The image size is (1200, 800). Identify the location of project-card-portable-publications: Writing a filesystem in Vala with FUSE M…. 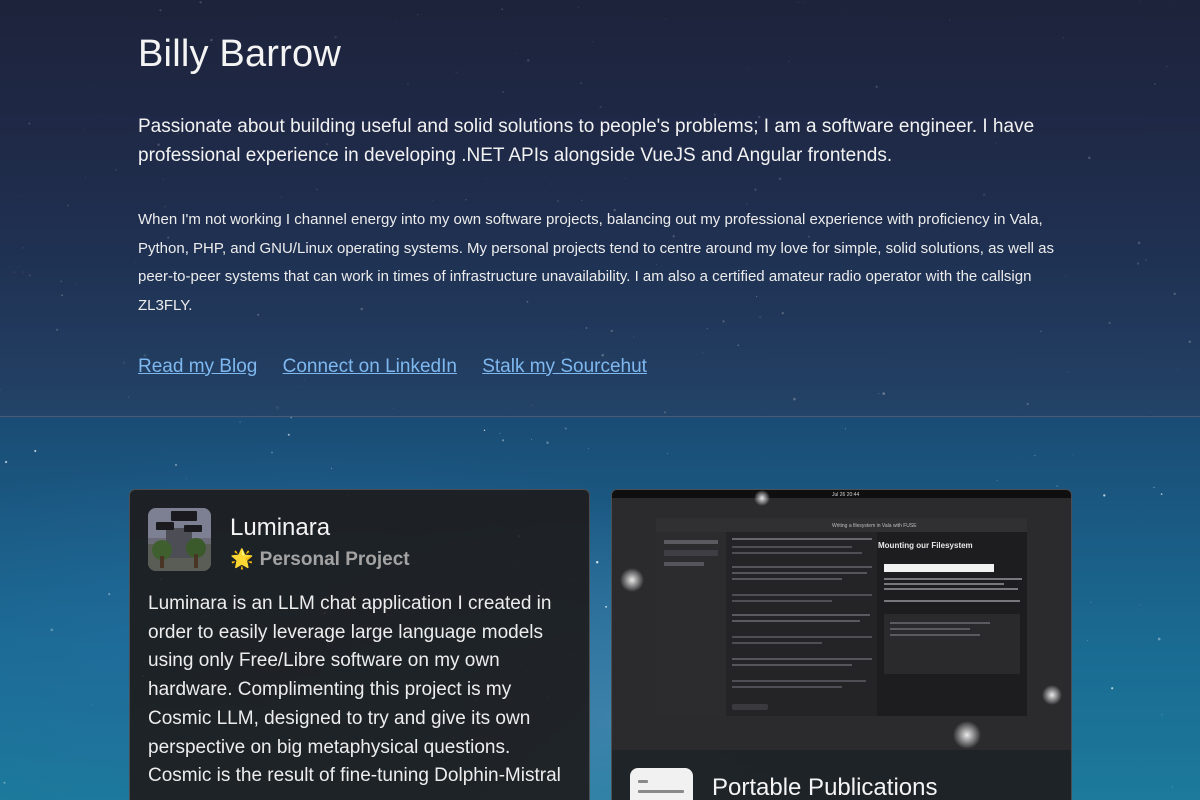
(841, 644).